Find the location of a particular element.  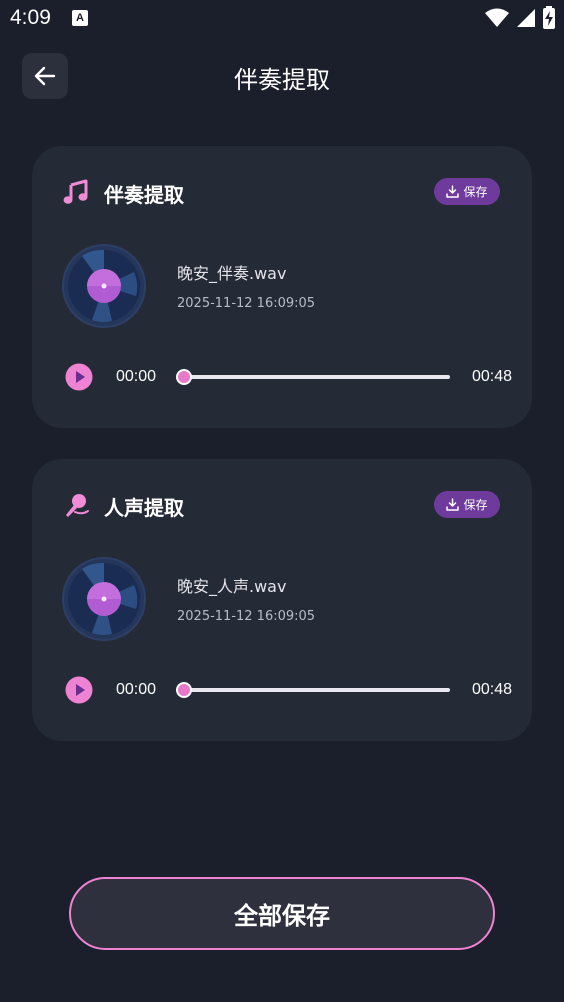

notification-badge: A is located at coordinates (80, 18).